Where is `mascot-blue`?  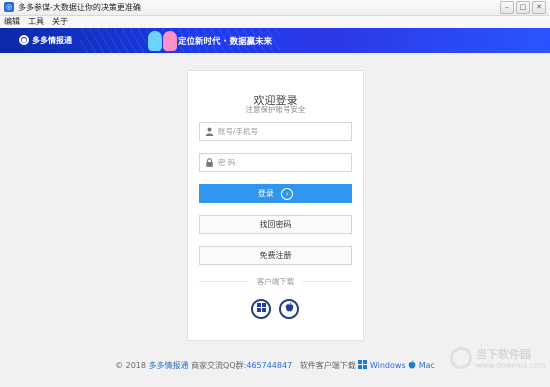 mascot-blue is located at coordinates (155, 41).